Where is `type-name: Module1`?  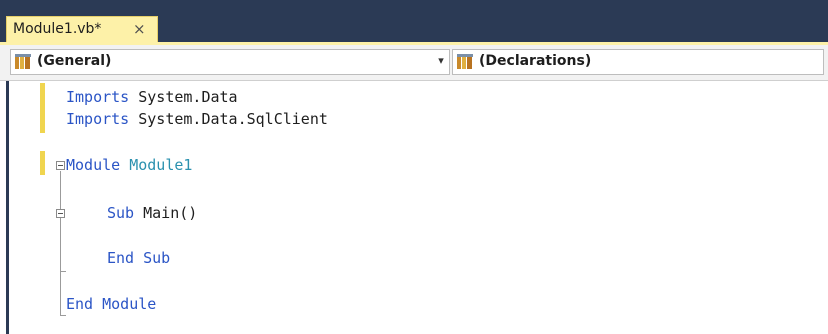 type-name: Module1 is located at coordinates (156, 165).